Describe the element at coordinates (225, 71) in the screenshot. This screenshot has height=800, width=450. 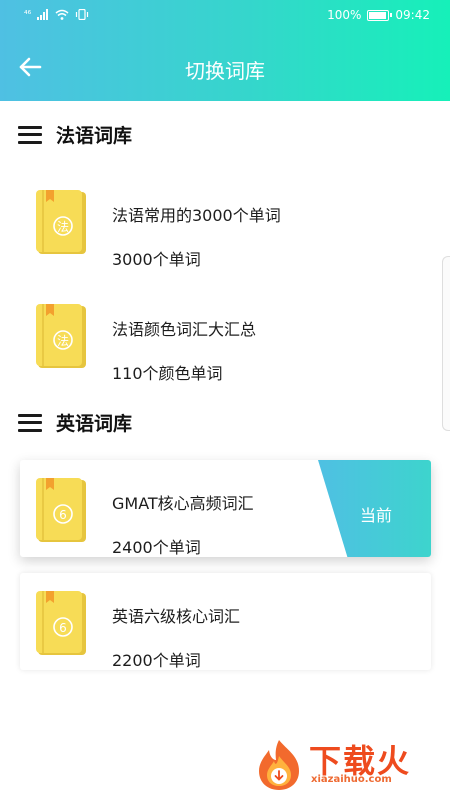
I see `page-title: 切换词库` at that location.